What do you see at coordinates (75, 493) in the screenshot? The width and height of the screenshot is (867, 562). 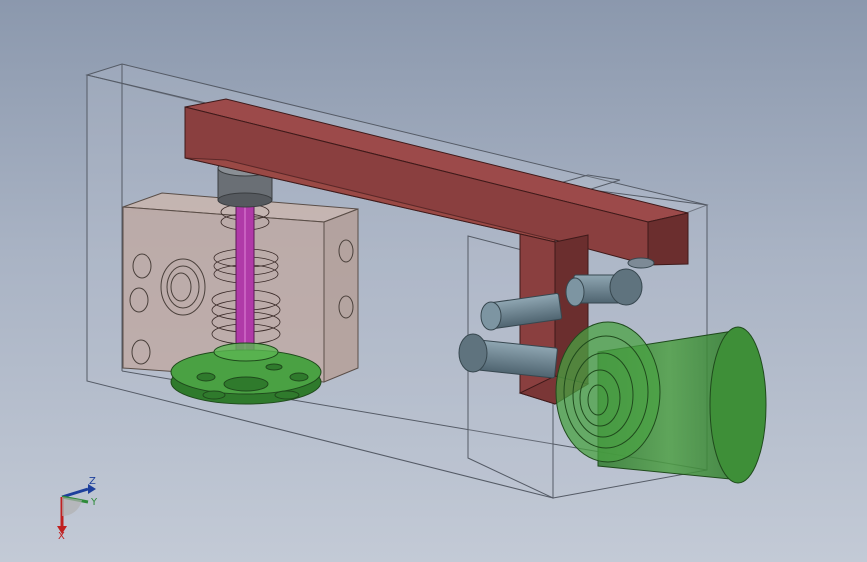 I see `z-axis` at bounding box center [75, 493].